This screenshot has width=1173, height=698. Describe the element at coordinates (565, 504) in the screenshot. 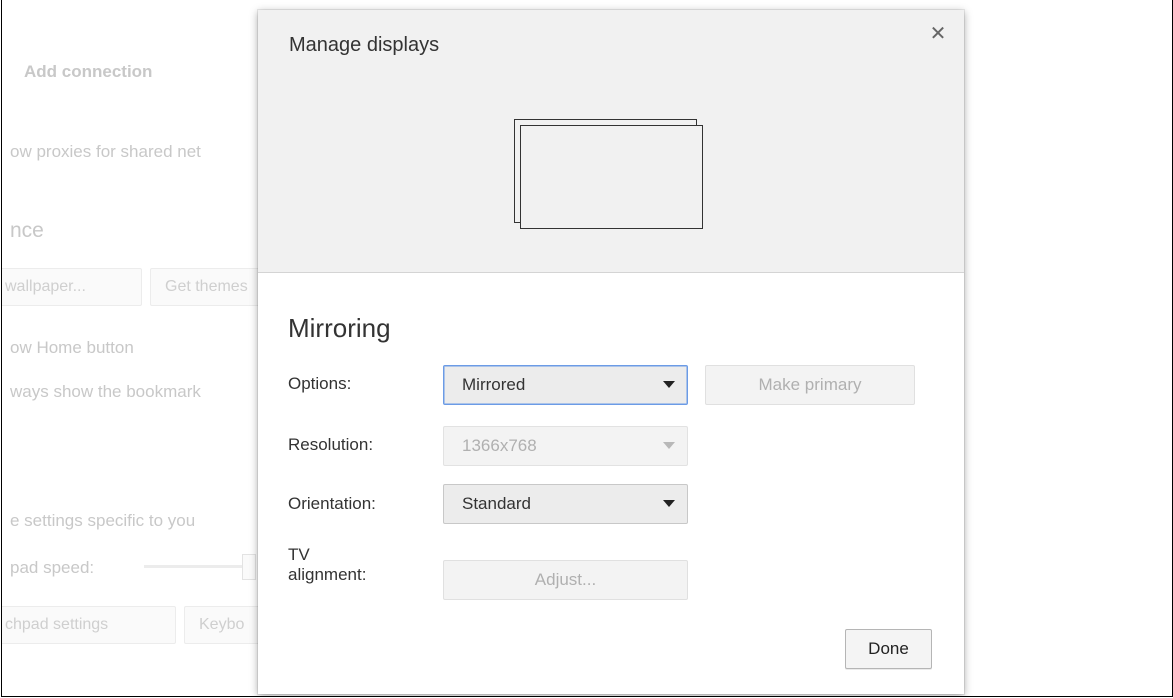

I see `orientation-select: Standard` at that location.